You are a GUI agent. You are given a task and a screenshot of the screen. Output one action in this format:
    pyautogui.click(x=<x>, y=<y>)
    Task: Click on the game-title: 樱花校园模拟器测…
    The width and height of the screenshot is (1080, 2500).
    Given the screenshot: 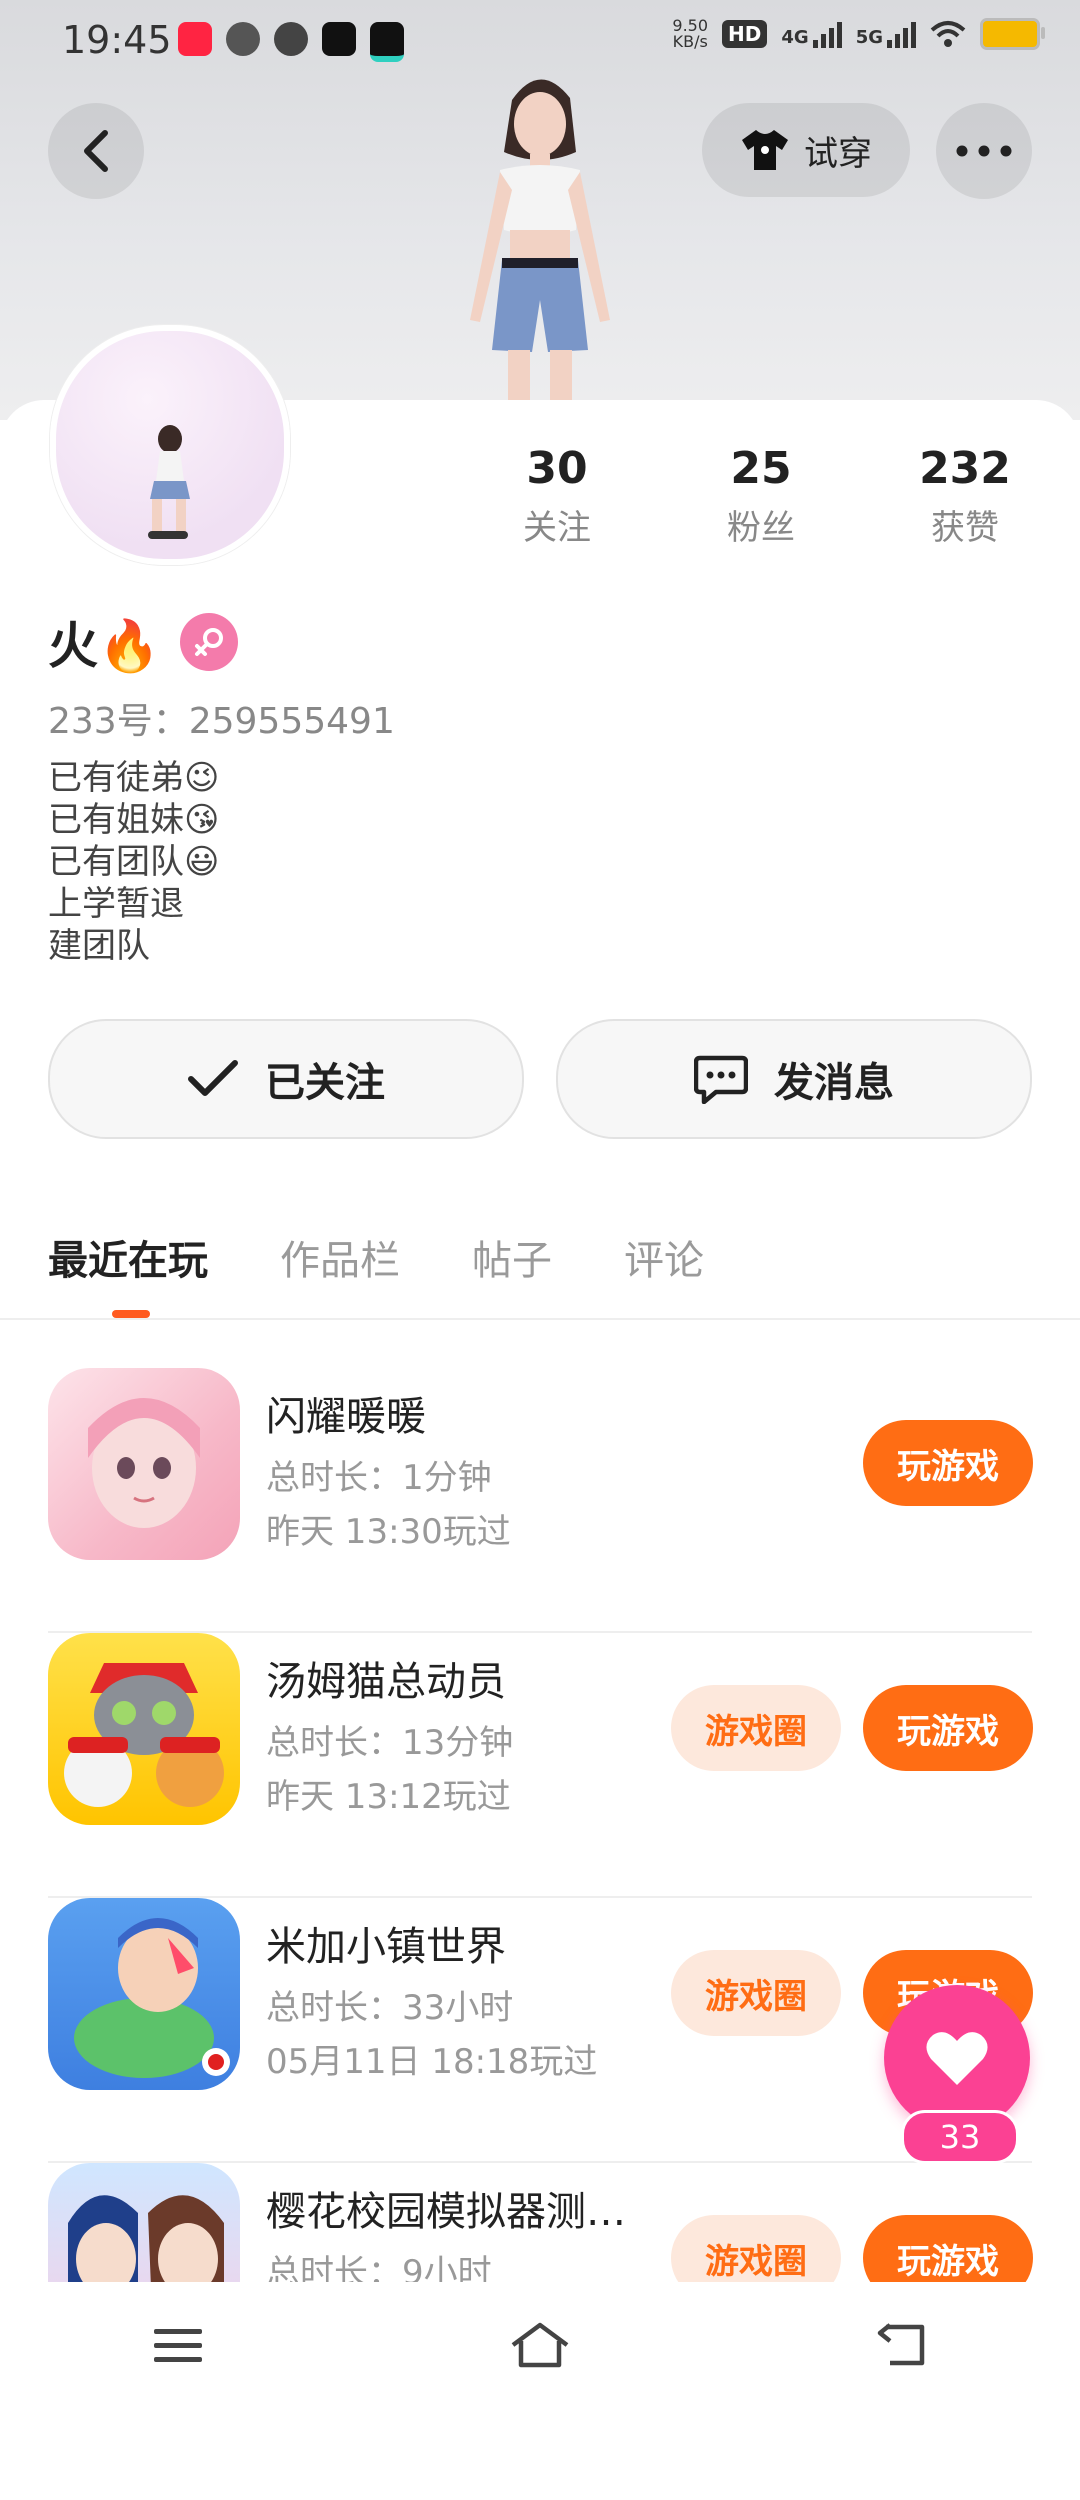 What is the action you would take?
    pyautogui.click(x=446, y=2212)
    